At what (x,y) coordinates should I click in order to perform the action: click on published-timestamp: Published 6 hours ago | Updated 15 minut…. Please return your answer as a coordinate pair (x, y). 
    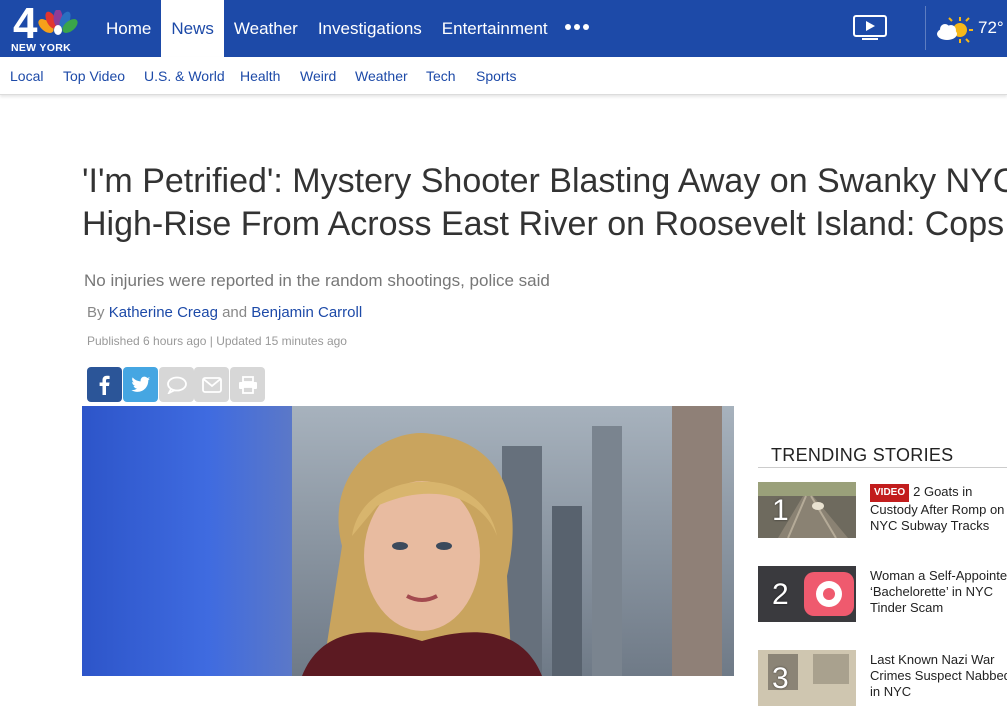
    Looking at the image, I should click on (217, 341).